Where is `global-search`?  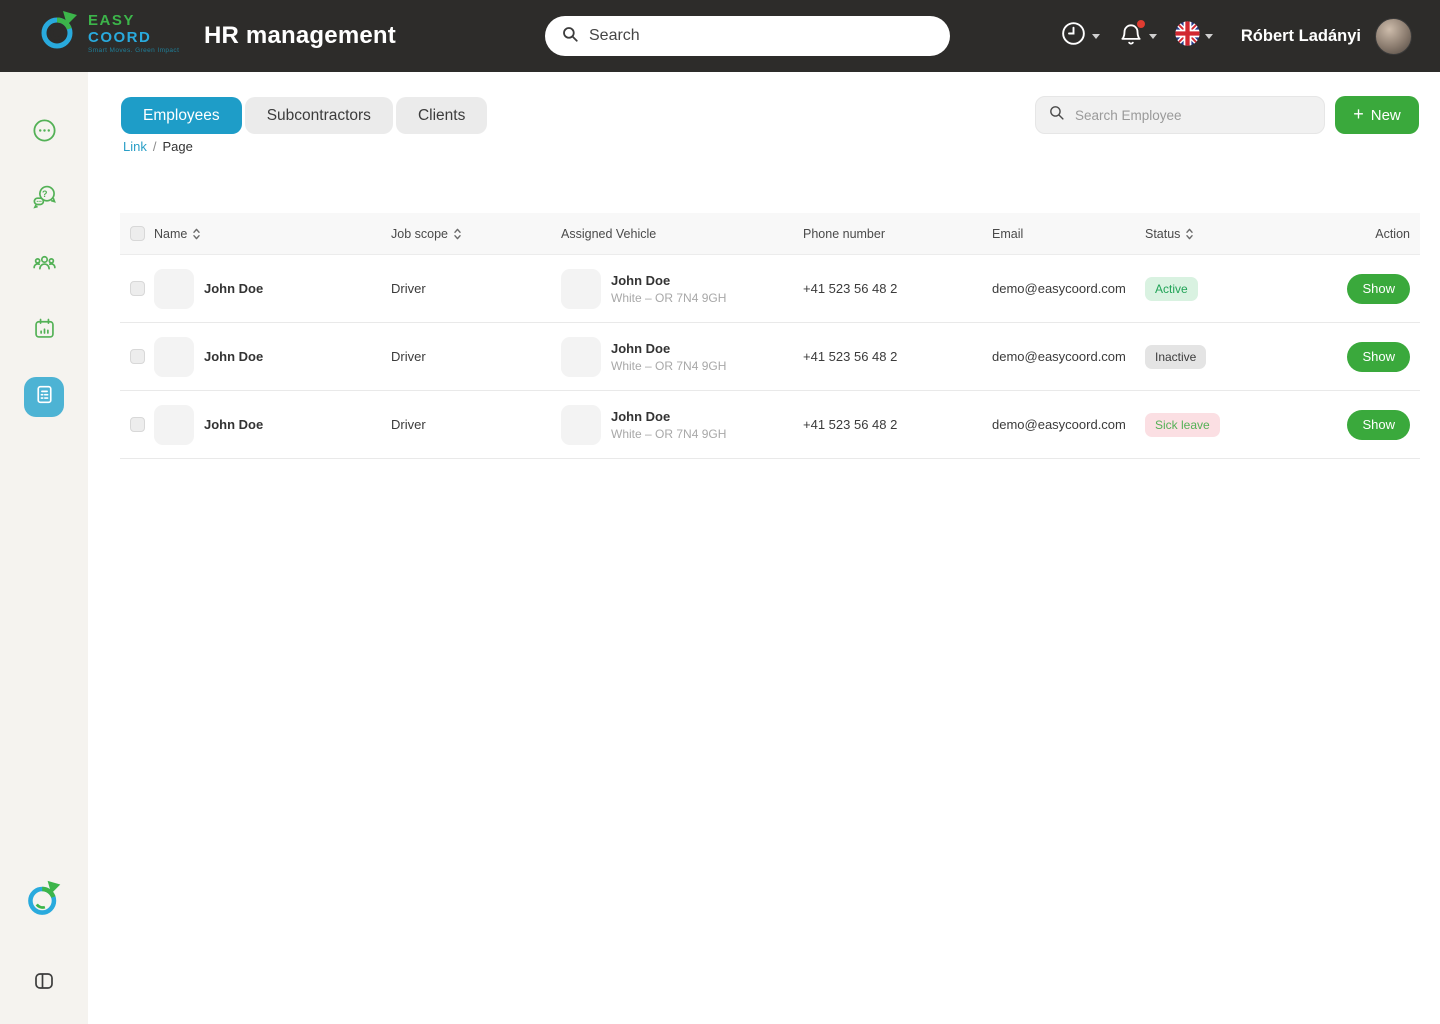
global-search is located at coordinates (747, 36).